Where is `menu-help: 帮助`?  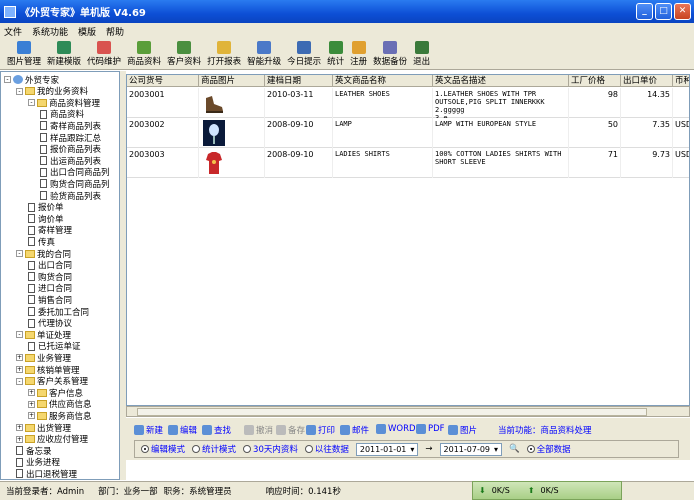 menu-help: 帮助 is located at coordinates (115, 31).